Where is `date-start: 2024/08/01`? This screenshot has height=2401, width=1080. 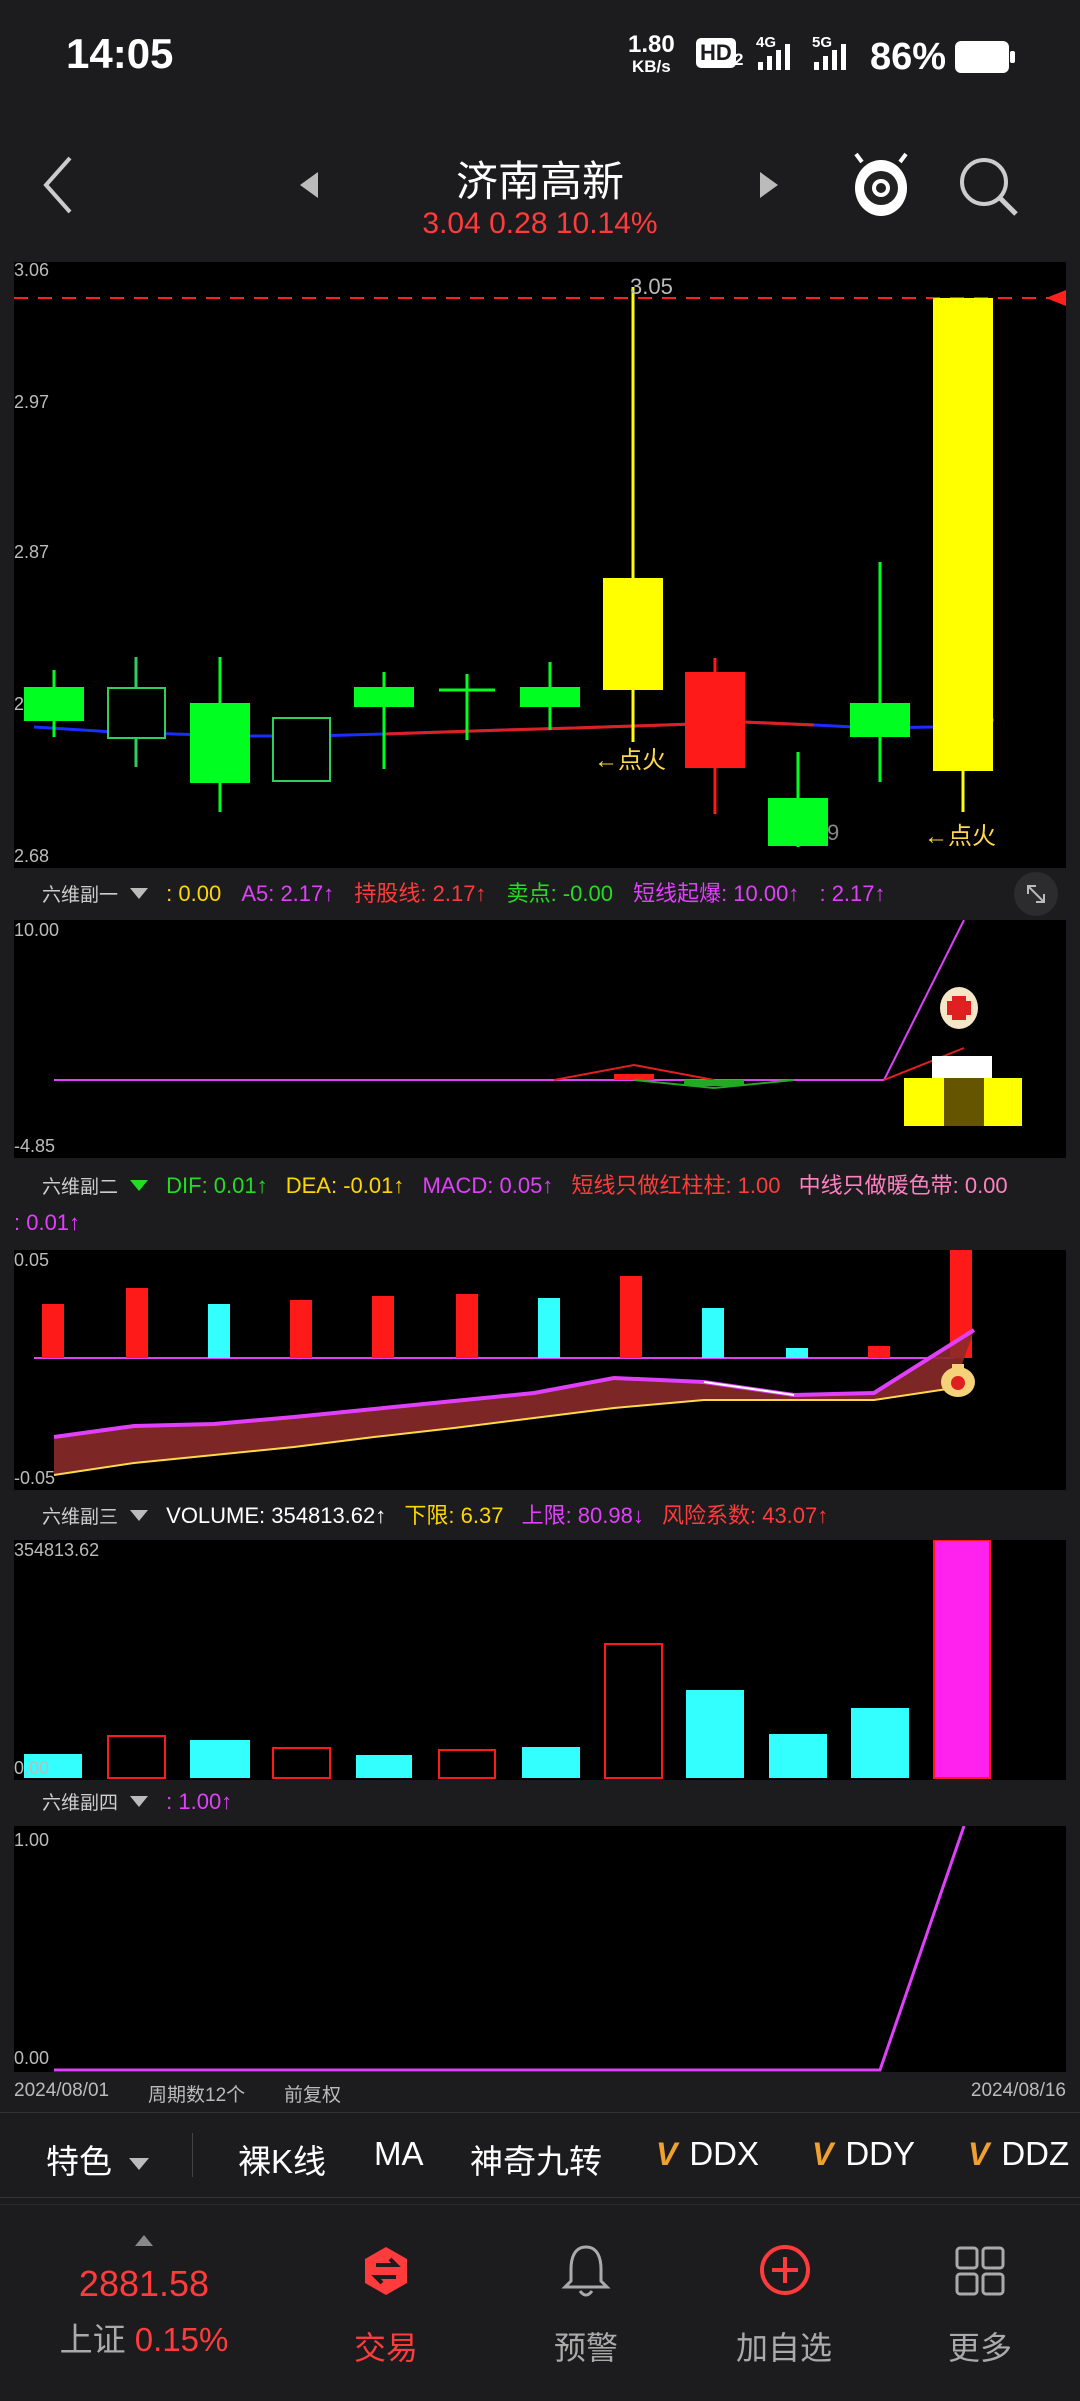
date-start: 2024/08/01 is located at coordinates (62, 2090).